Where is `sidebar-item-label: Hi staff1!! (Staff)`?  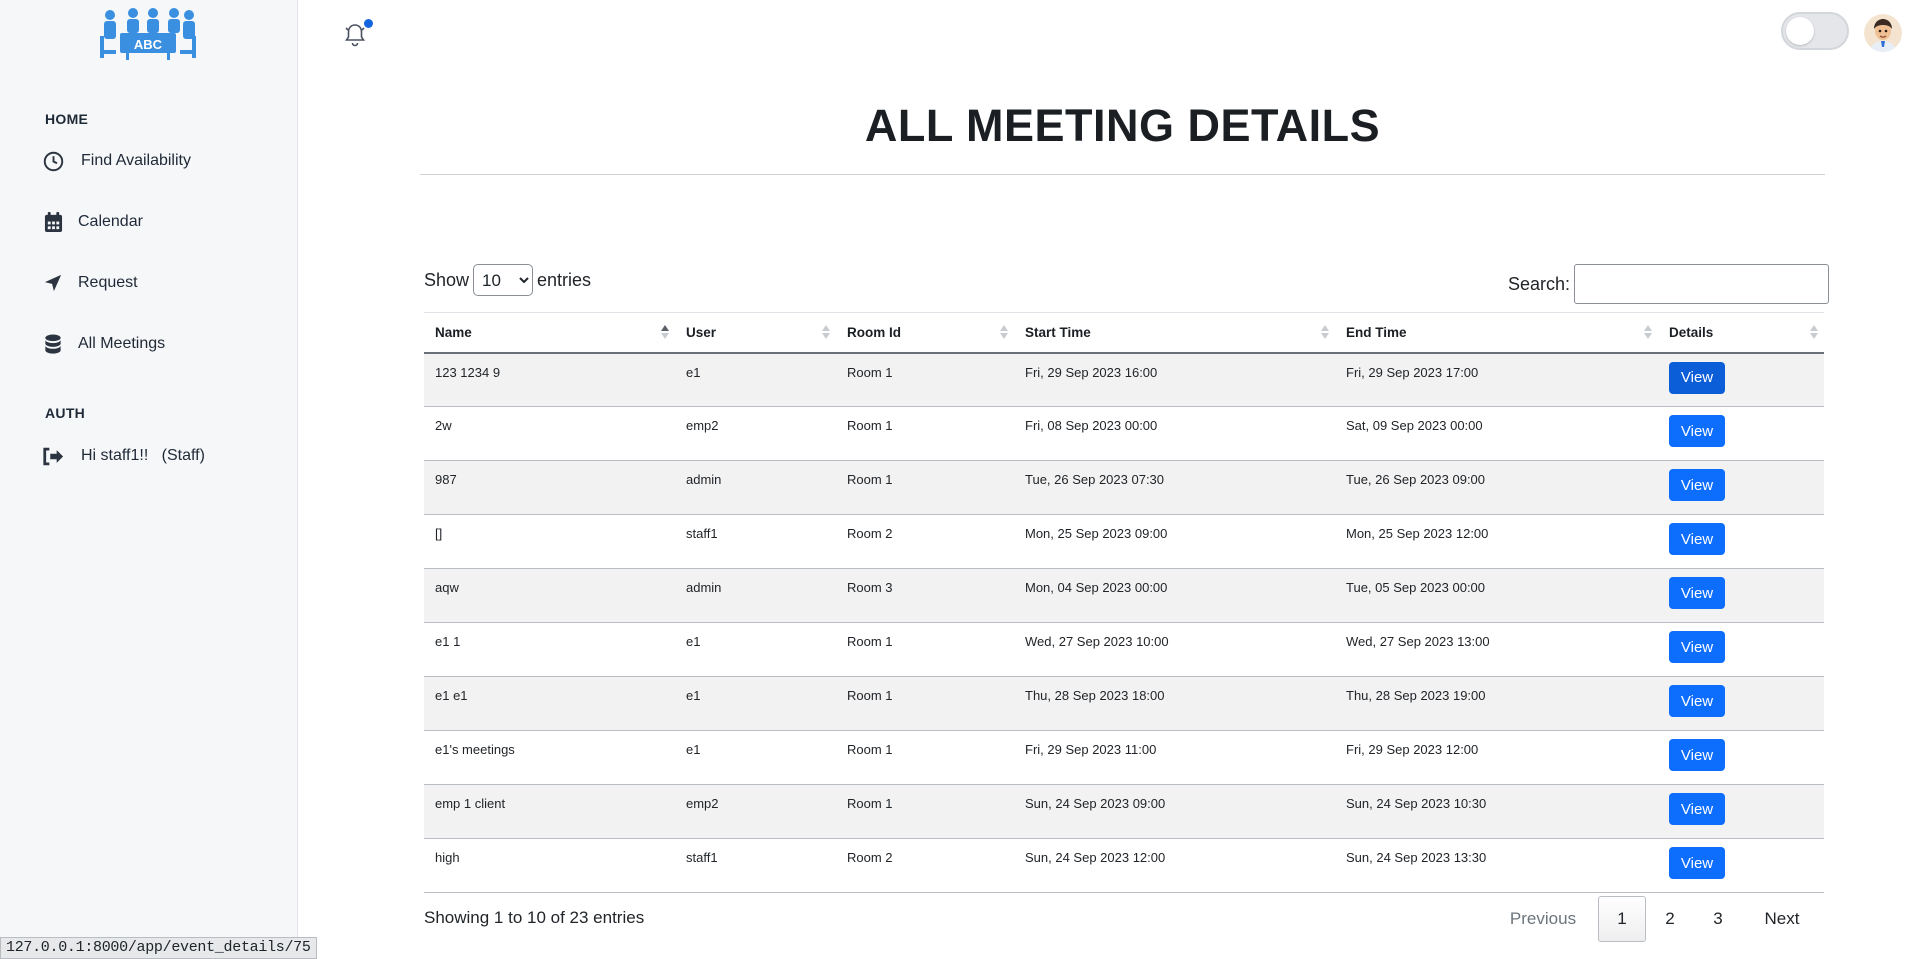 sidebar-item-label: Hi staff1!! (Staff) is located at coordinates (143, 455).